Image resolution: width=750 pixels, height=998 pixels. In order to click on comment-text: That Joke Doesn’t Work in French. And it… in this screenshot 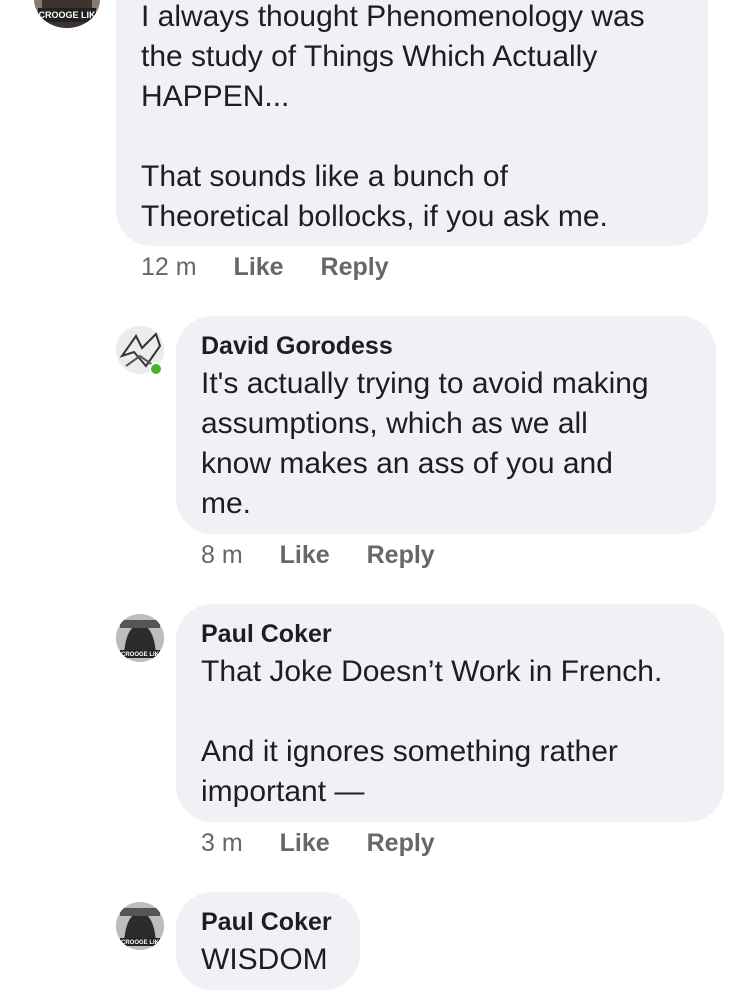, I will do `click(432, 731)`.